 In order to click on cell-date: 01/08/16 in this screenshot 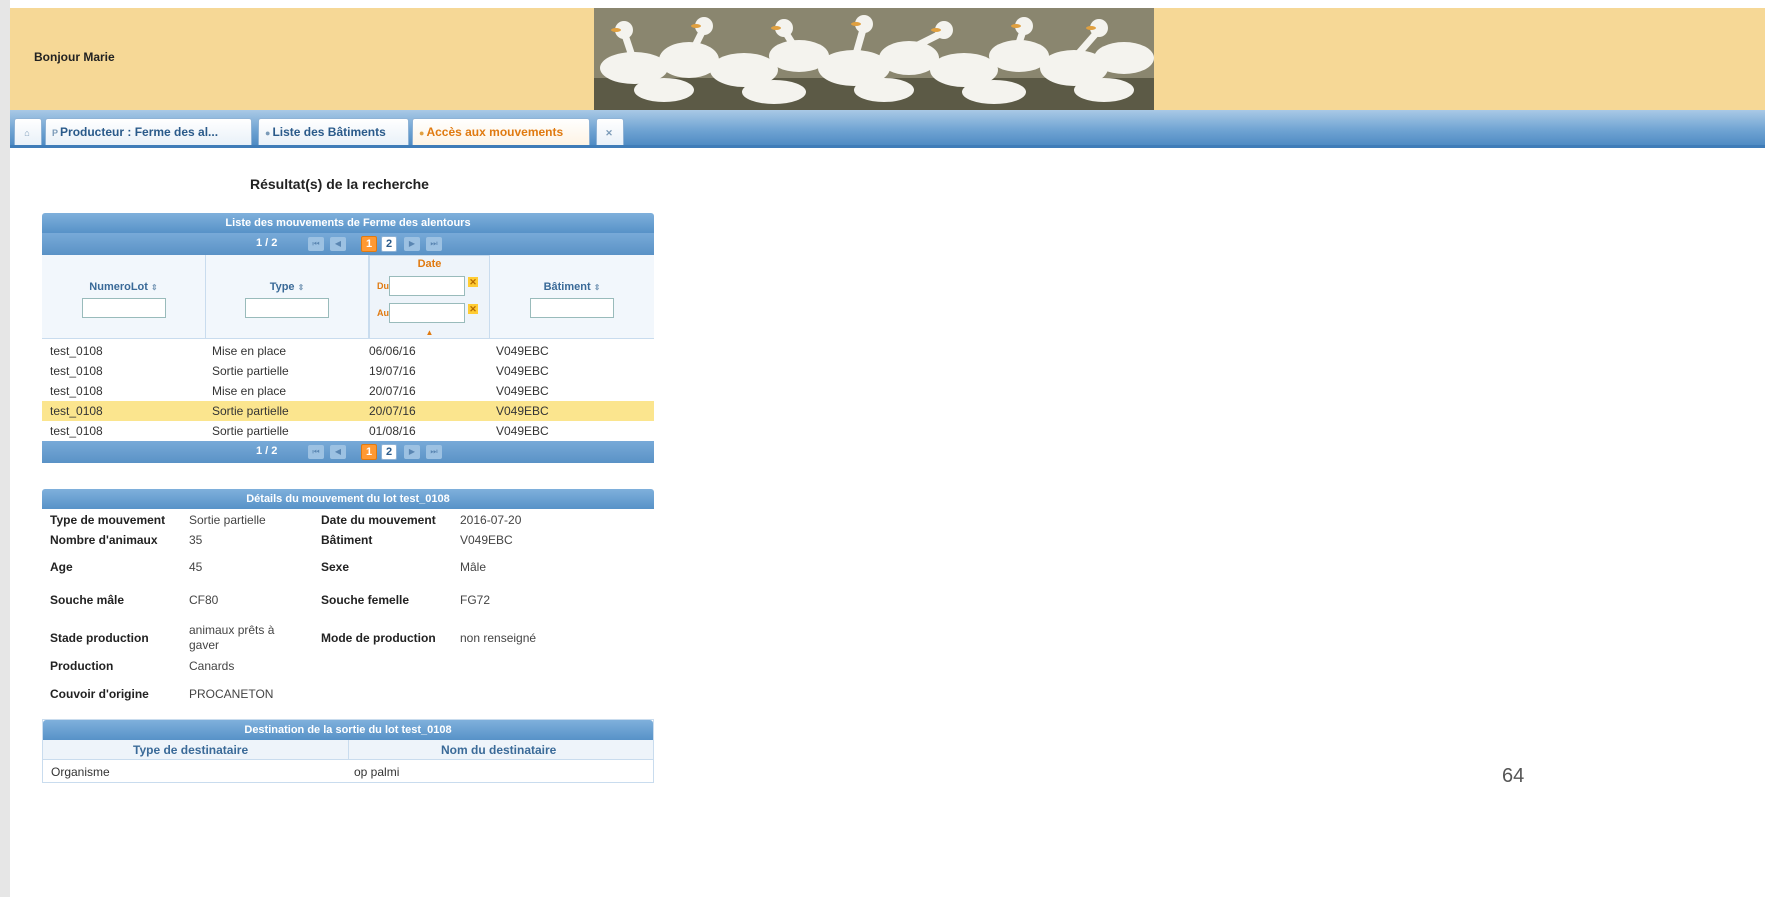, I will do `click(392, 431)`.